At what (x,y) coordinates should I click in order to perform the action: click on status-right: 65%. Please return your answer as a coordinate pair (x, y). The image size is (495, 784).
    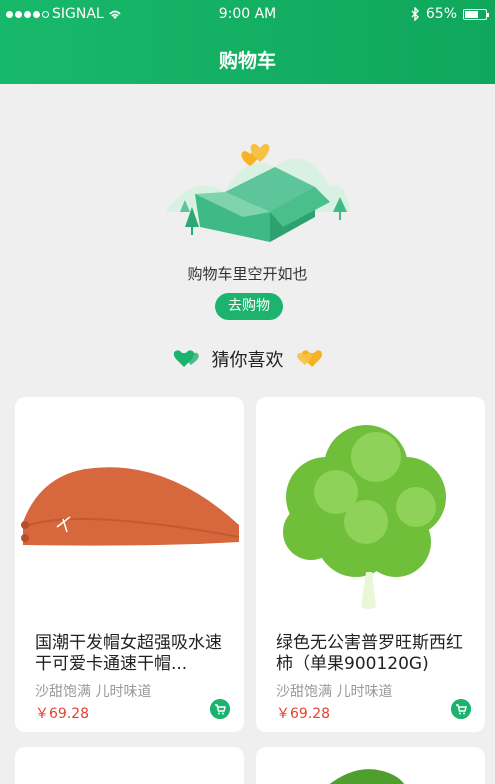
    Looking at the image, I should click on (450, 14).